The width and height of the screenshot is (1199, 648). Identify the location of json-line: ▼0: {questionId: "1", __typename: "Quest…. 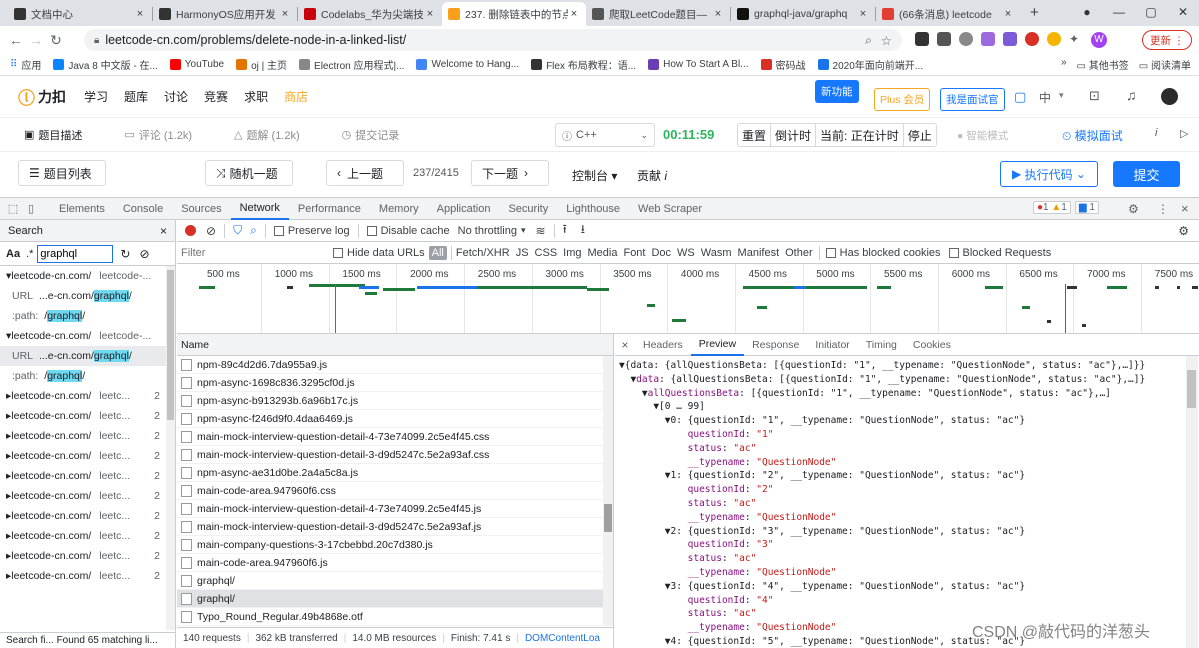
(907, 421).